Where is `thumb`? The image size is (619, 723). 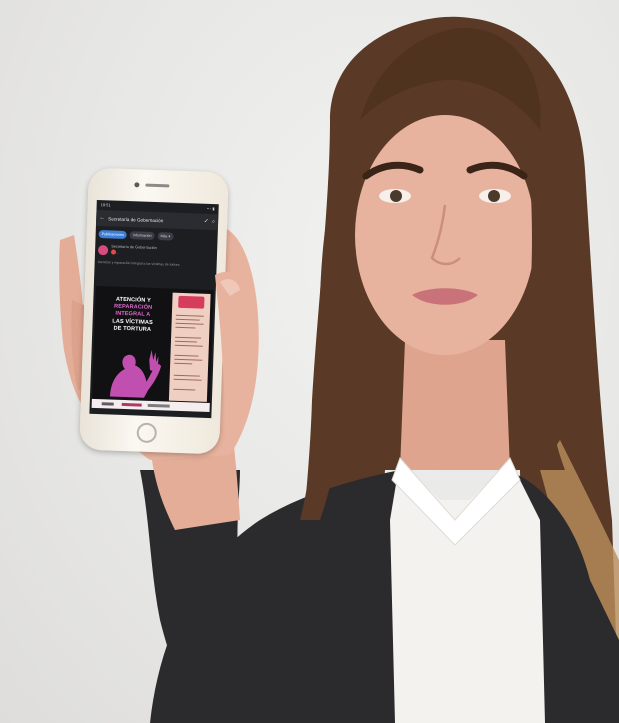
thumb is located at coordinates (232, 348).